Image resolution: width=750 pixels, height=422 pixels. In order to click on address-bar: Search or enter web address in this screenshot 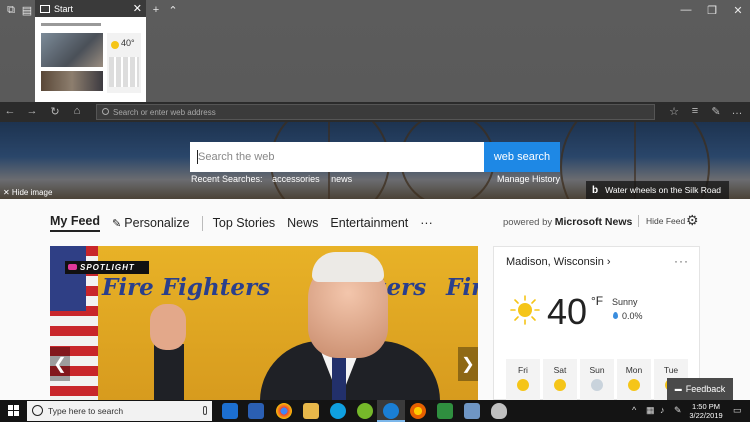, I will do `click(375, 112)`.